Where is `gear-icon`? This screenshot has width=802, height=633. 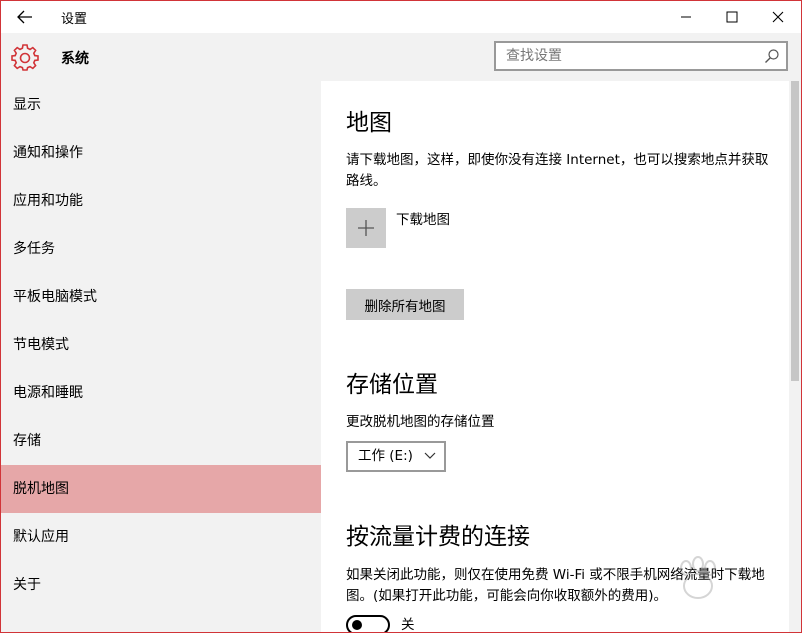
gear-icon is located at coordinates (25, 57).